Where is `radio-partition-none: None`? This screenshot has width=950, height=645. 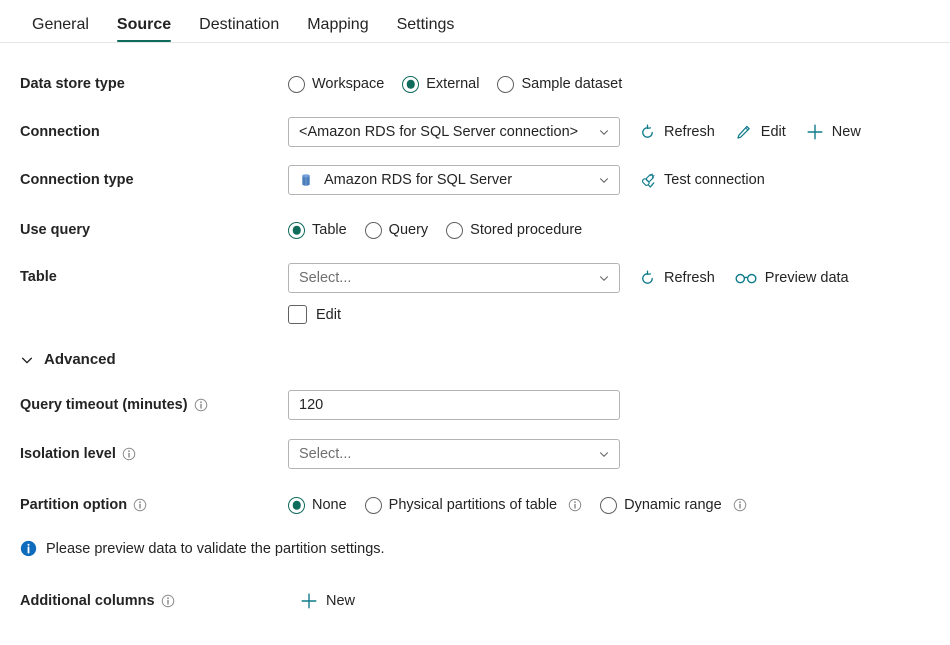 radio-partition-none: None is located at coordinates (317, 505).